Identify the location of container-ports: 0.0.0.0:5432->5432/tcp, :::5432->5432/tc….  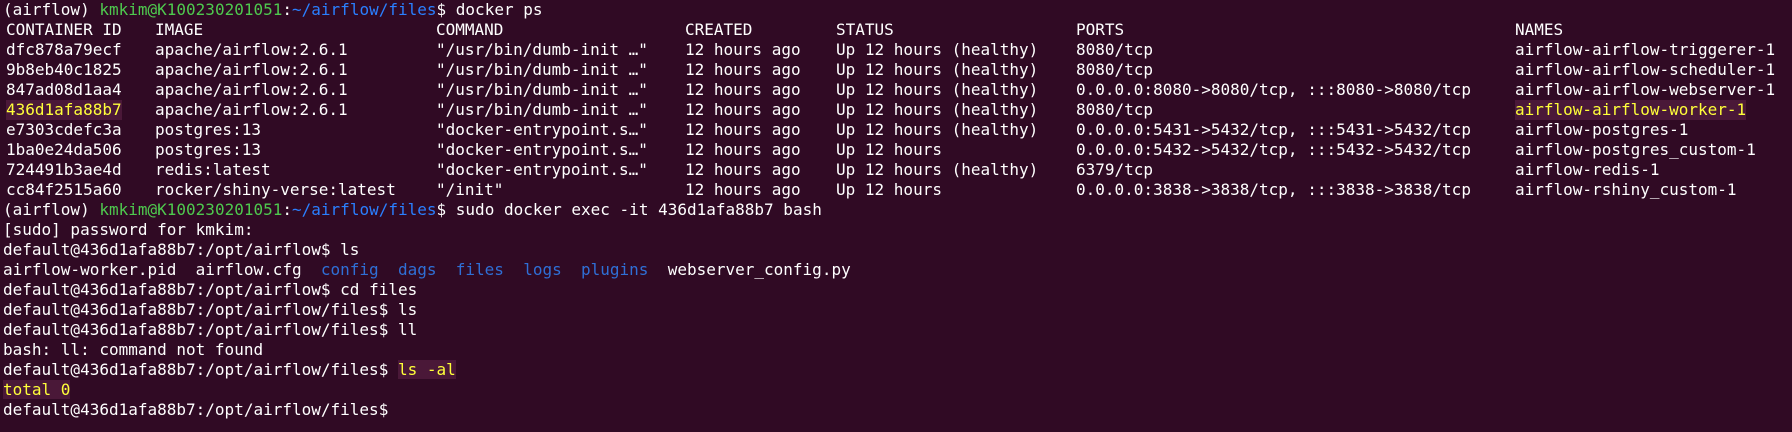
(1273, 149).